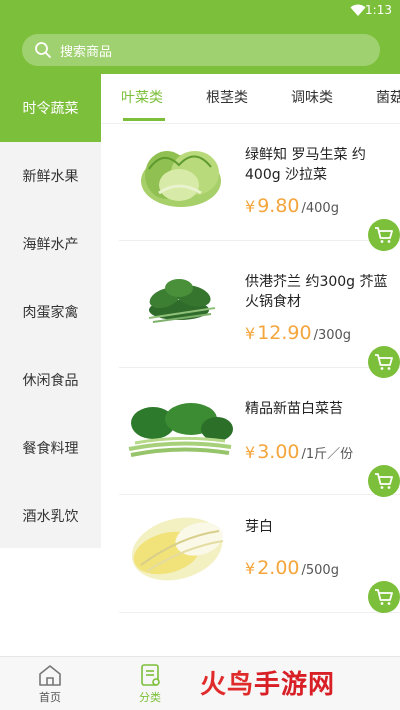  Describe the element at coordinates (320, 292) in the screenshot. I see `product-name: 供港芥兰 约300g 芥蓝 火锅食材` at that location.